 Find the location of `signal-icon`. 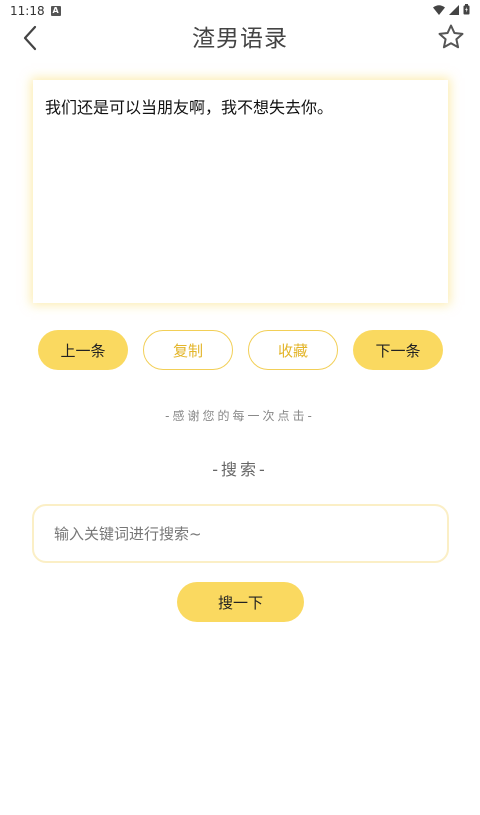

signal-icon is located at coordinates (454, 11).